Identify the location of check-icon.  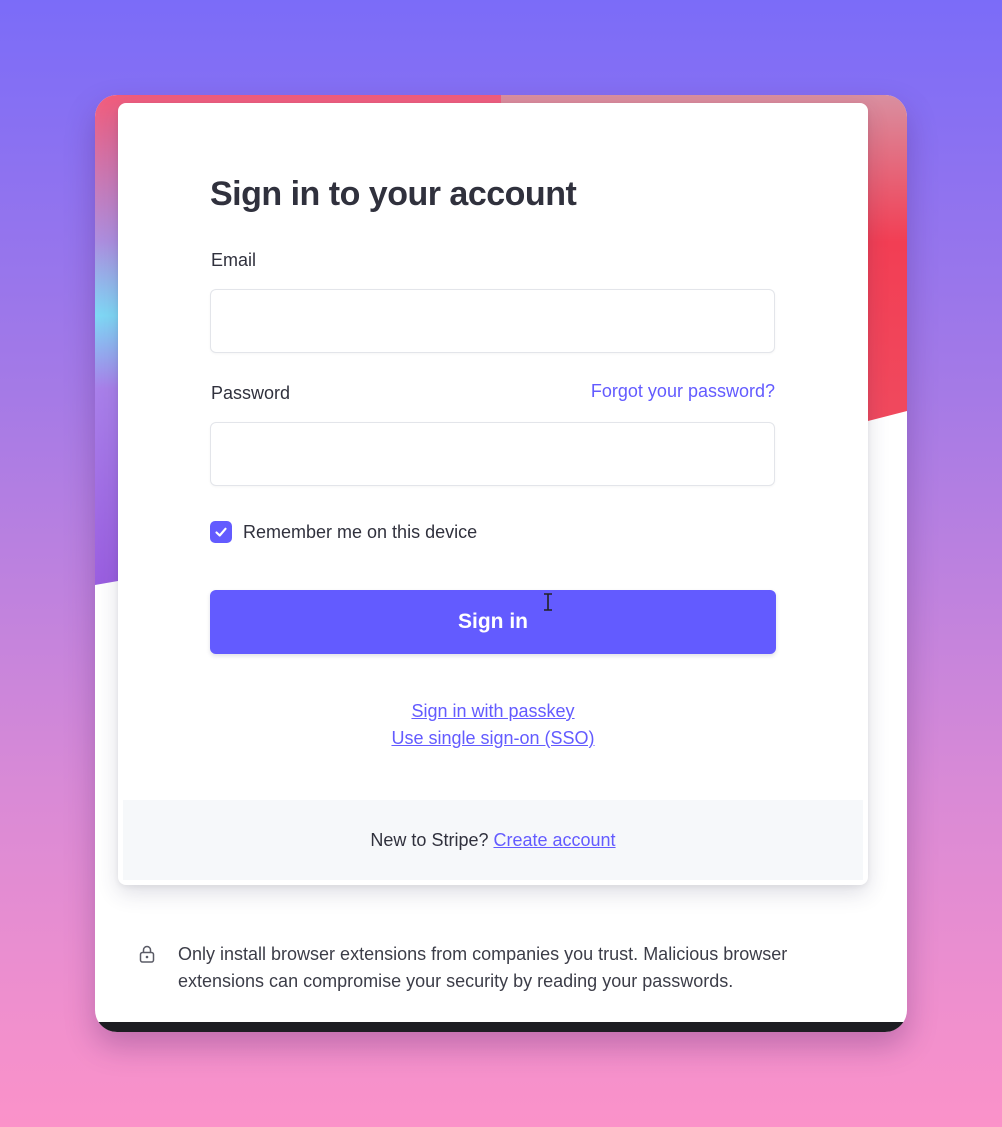
(221, 532).